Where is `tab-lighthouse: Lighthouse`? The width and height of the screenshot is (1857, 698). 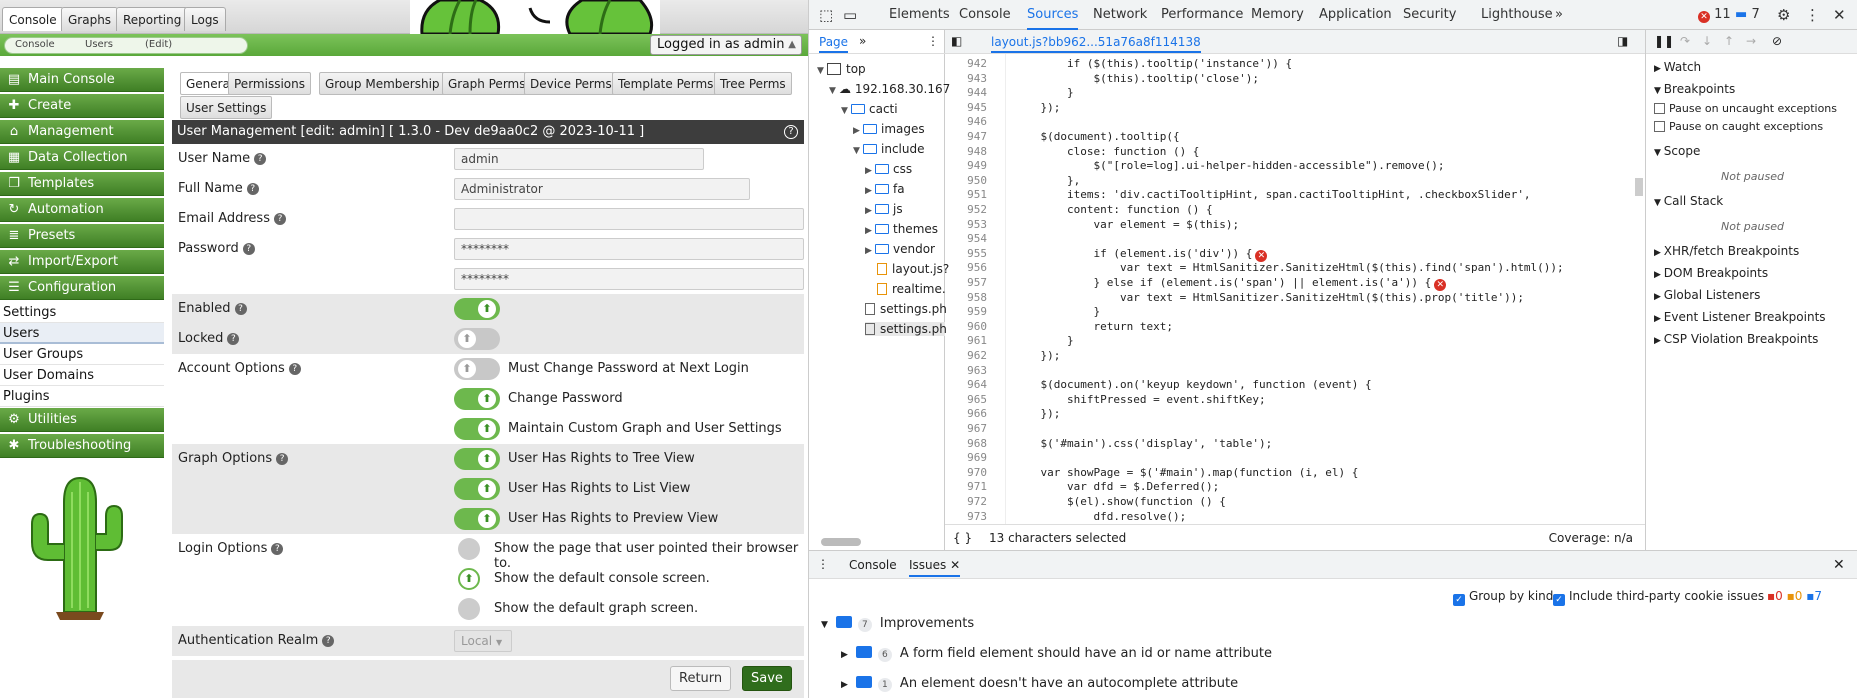
tab-lighthouse: Lighthouse is located at coordinates (1517, 15).